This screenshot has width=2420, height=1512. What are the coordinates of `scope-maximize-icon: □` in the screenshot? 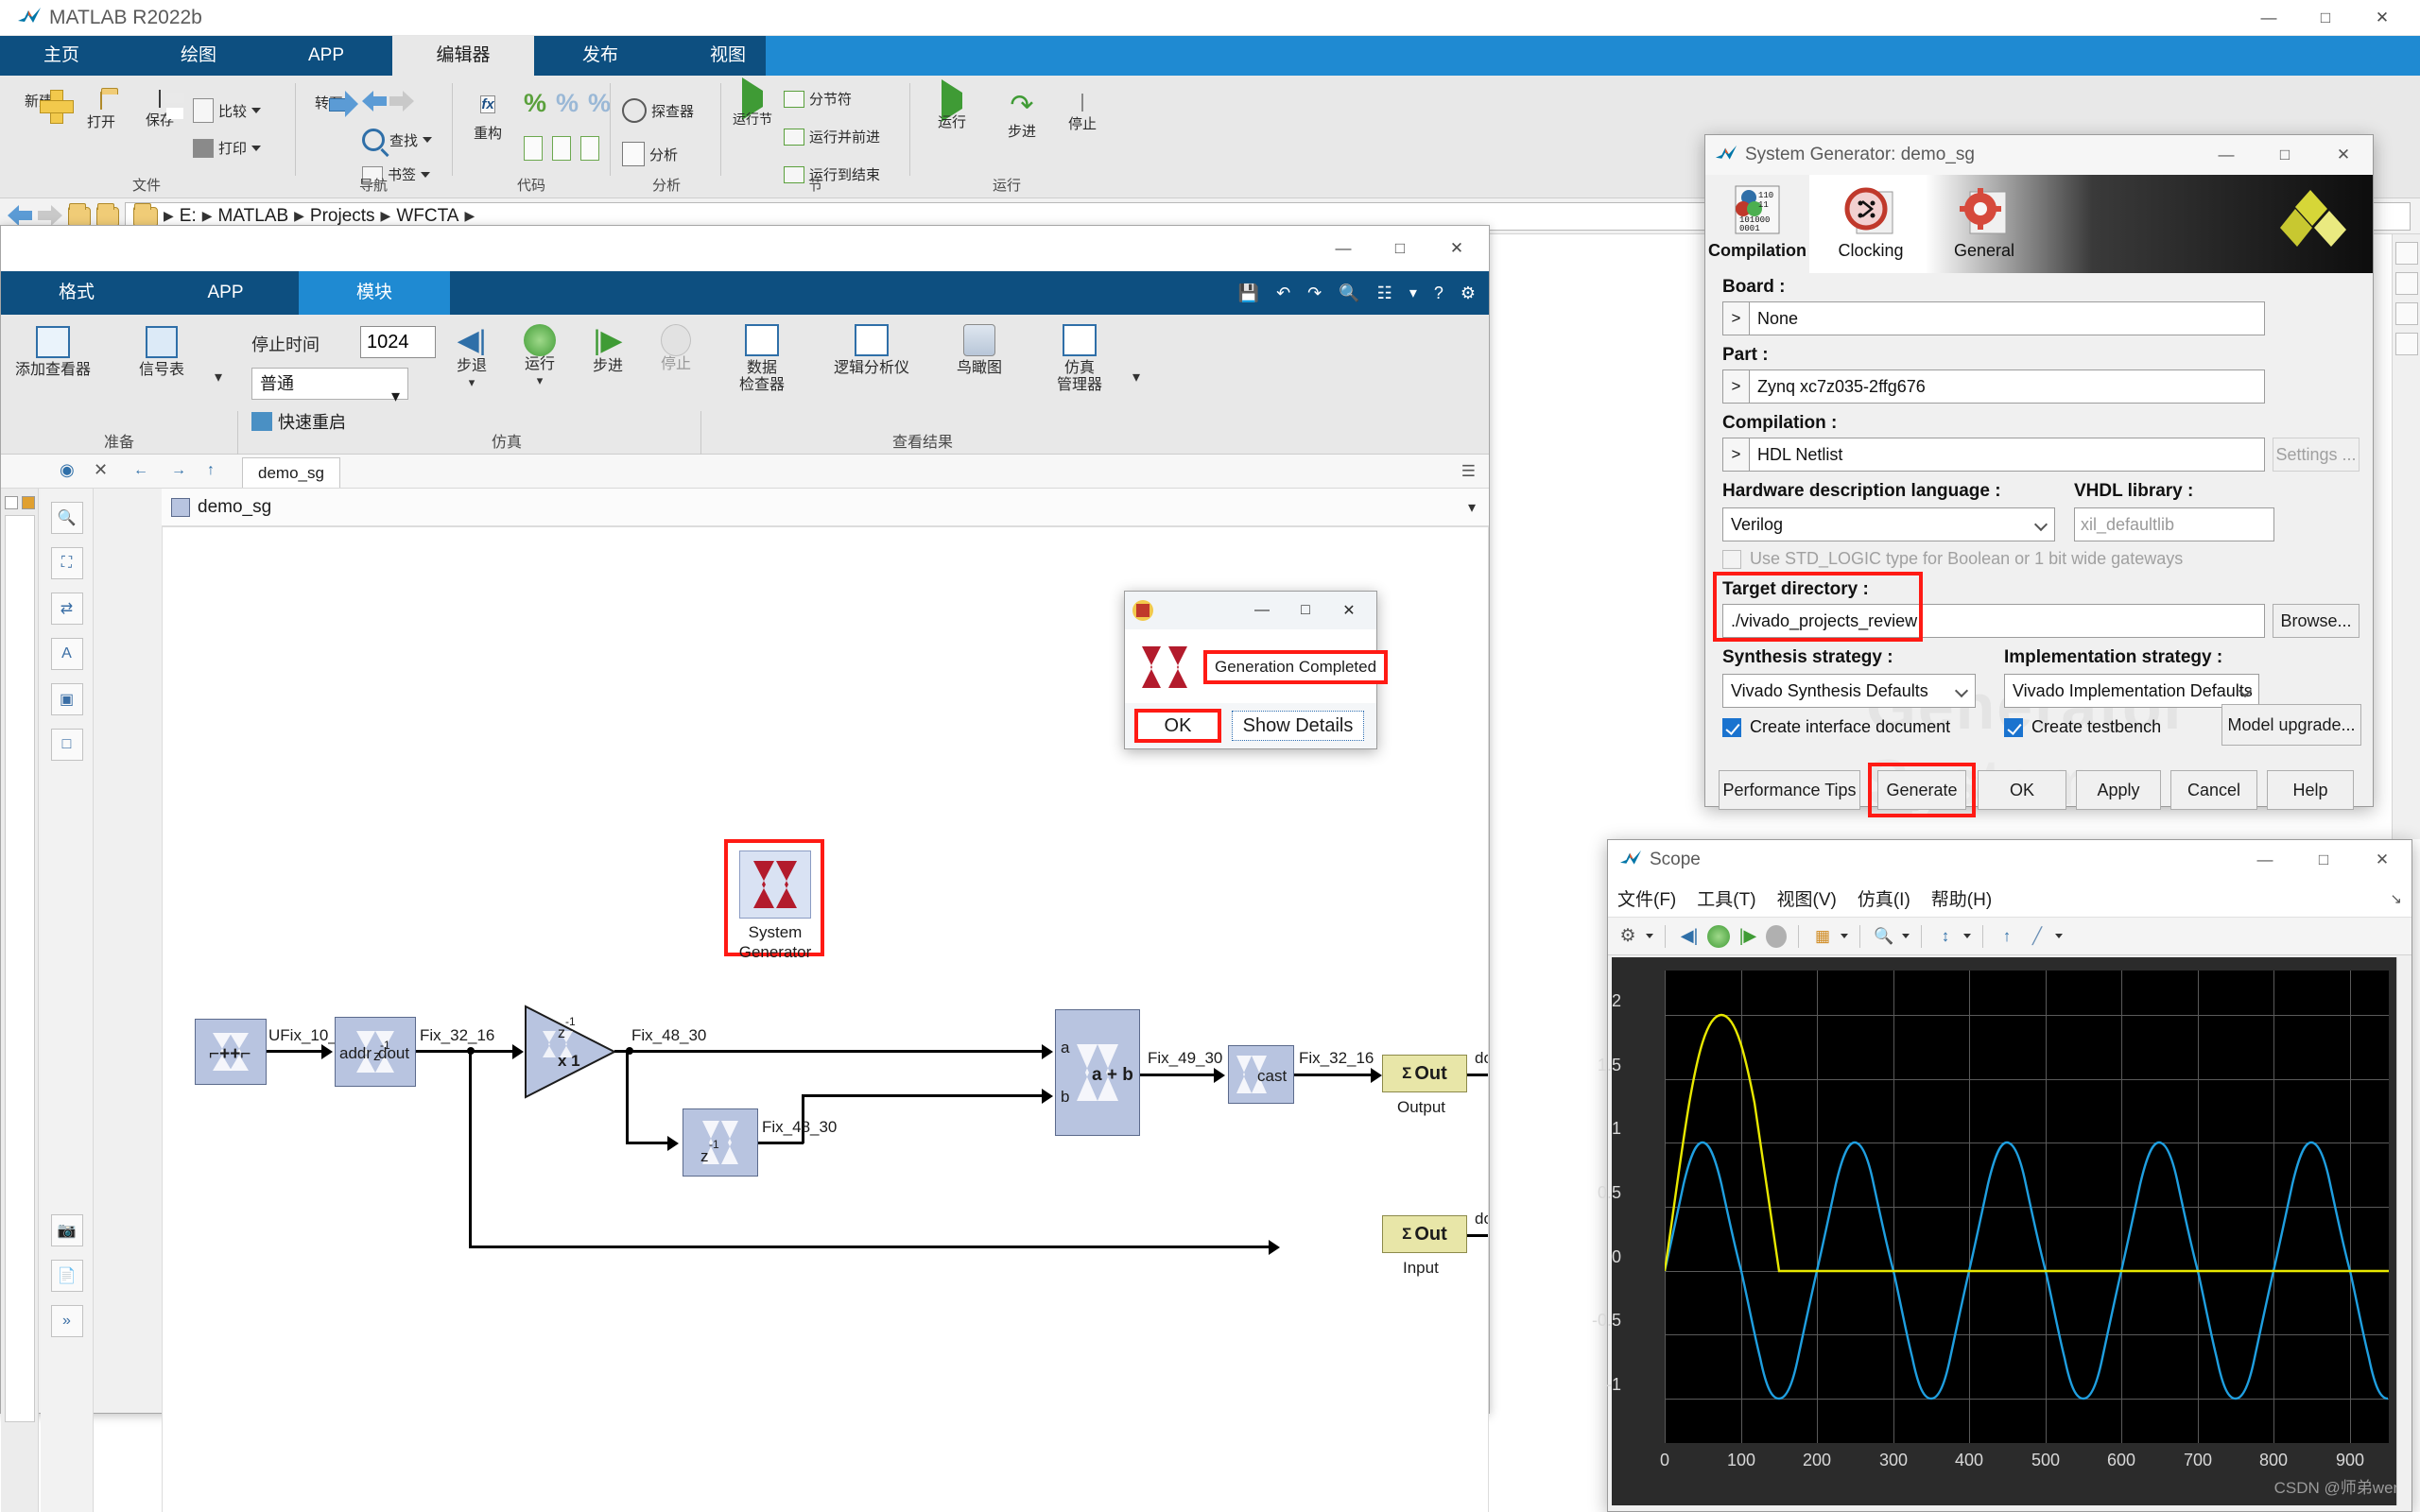 It's located at (2323, 860).